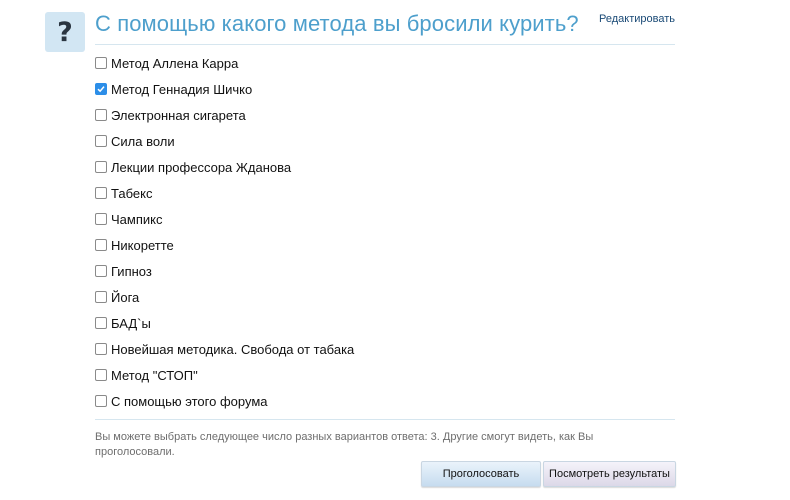 The image size is (790, 500). I want to click on option-label: Йога, so click(125, 297).